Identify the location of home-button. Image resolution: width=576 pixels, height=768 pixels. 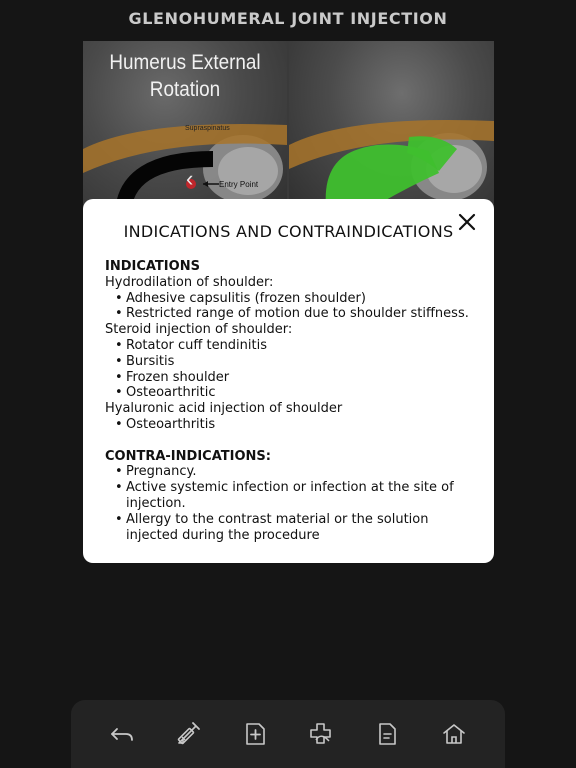
(454, 734).